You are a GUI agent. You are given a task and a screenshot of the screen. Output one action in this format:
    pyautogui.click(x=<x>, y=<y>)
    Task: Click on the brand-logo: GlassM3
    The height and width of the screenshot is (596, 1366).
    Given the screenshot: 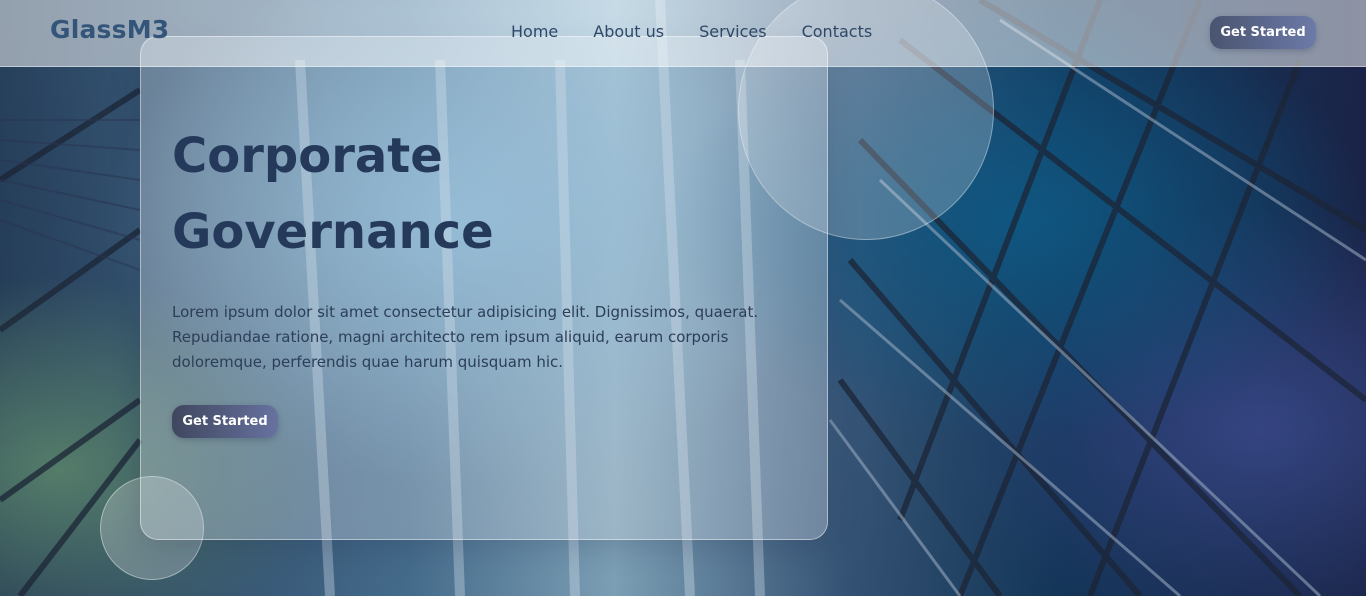 What is the action you would take?
    pyautogui.click(x=109, y=29)
    